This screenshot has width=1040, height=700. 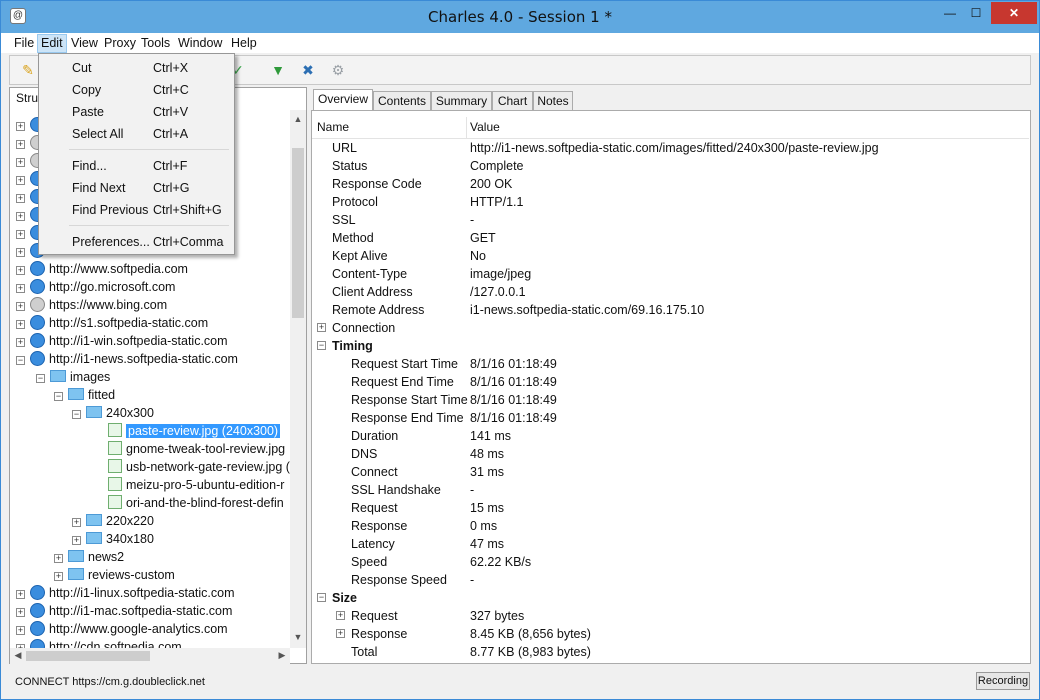 I want to click on tab-chart: Chart, so click(x=512, y=101).